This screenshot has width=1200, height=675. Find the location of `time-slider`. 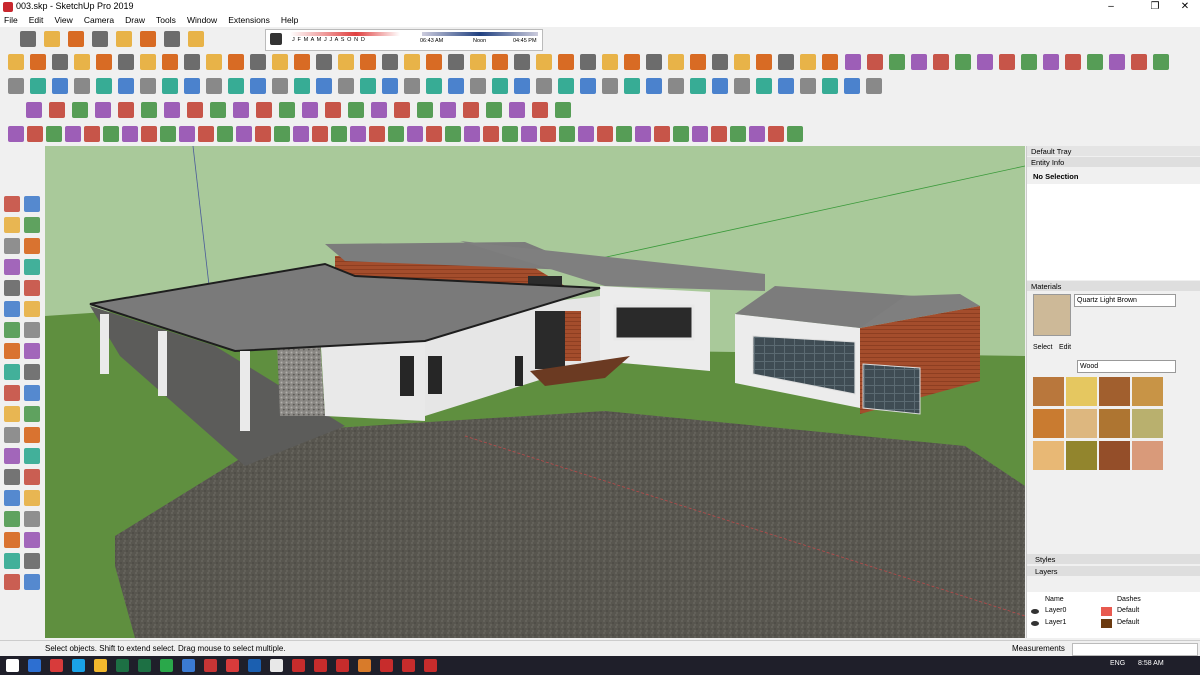

time-slider is located at coordinates (480, 34).